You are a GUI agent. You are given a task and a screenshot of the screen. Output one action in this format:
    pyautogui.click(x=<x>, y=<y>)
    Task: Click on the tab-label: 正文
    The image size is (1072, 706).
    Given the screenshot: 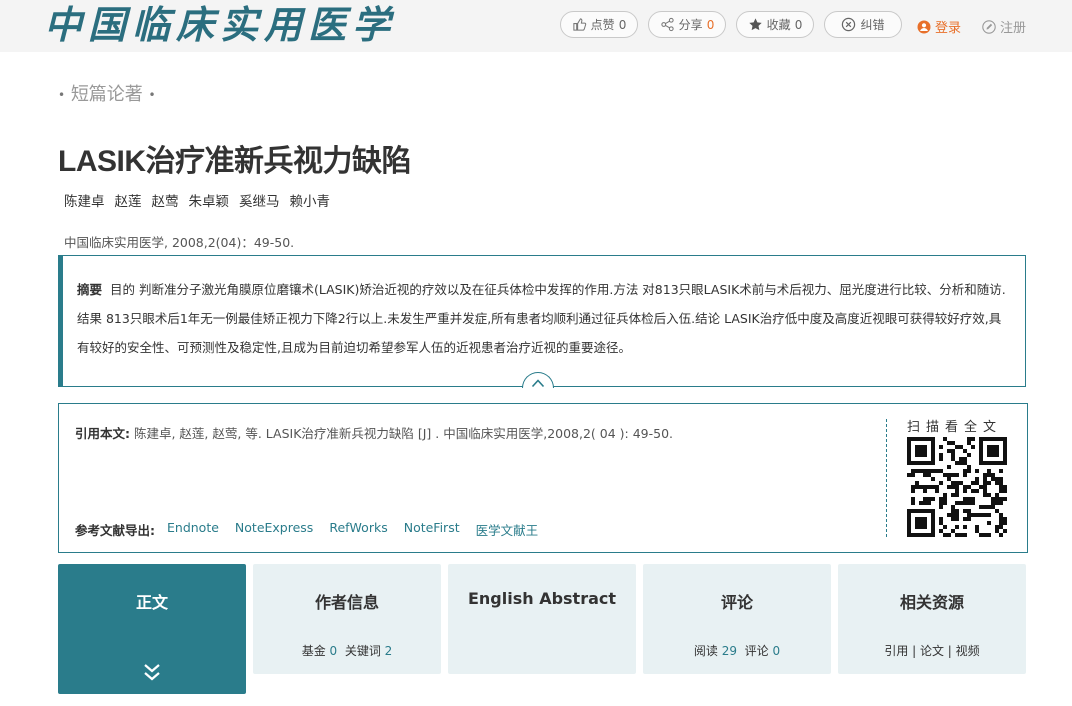 What is the action you would take?
    pyautogui.click(x=151, y=602)
    